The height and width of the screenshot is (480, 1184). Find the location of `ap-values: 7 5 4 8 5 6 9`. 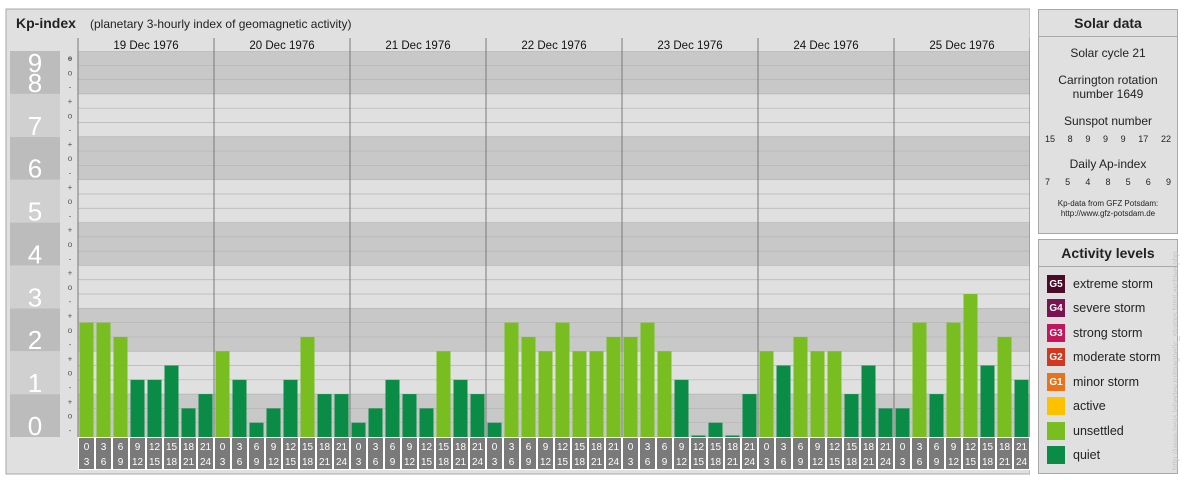

ap-values: 7 5 4 8 5 6 9 is located at coordinates (1108, 182).